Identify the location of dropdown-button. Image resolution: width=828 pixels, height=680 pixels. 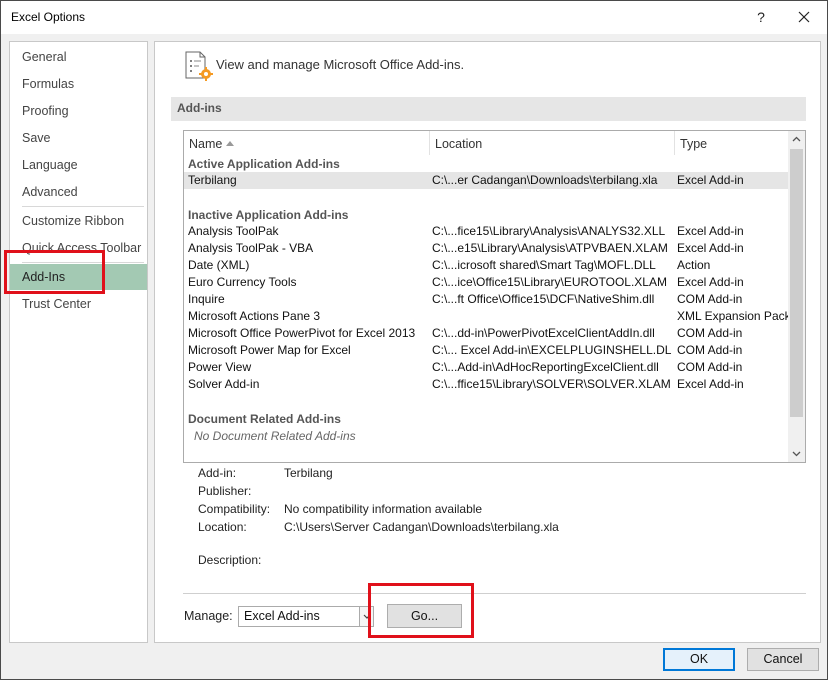
(366, 616).